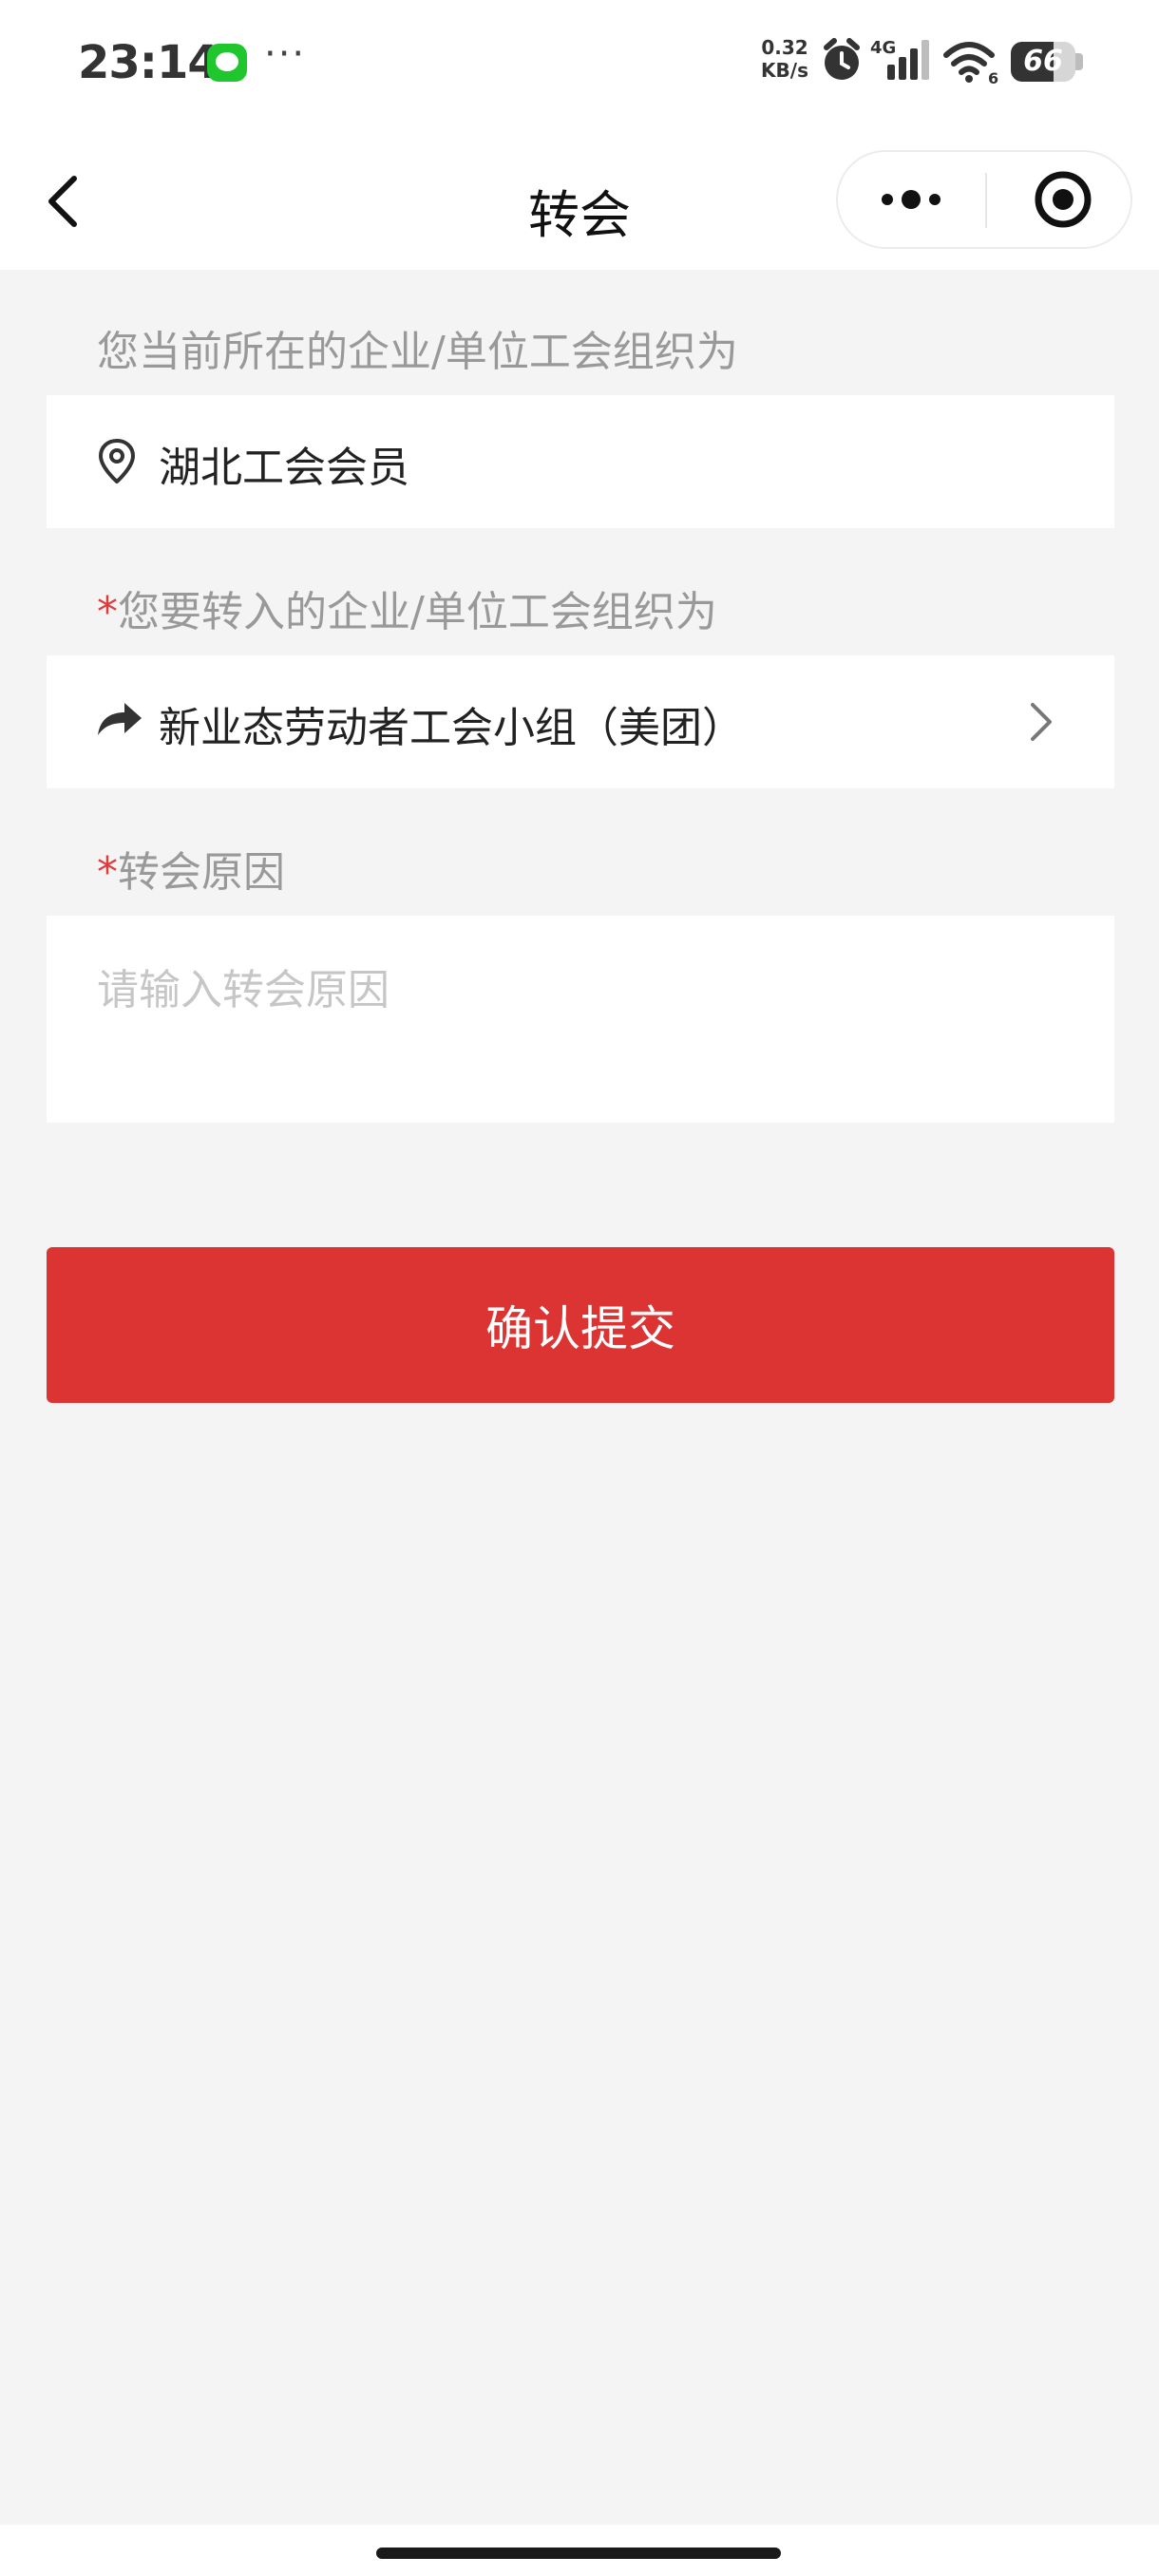  Describe the element at coordinates (417, 352) in the screenshot. I see `current-org-label: 您当前所在的企业/单位工会组织为` at that location.